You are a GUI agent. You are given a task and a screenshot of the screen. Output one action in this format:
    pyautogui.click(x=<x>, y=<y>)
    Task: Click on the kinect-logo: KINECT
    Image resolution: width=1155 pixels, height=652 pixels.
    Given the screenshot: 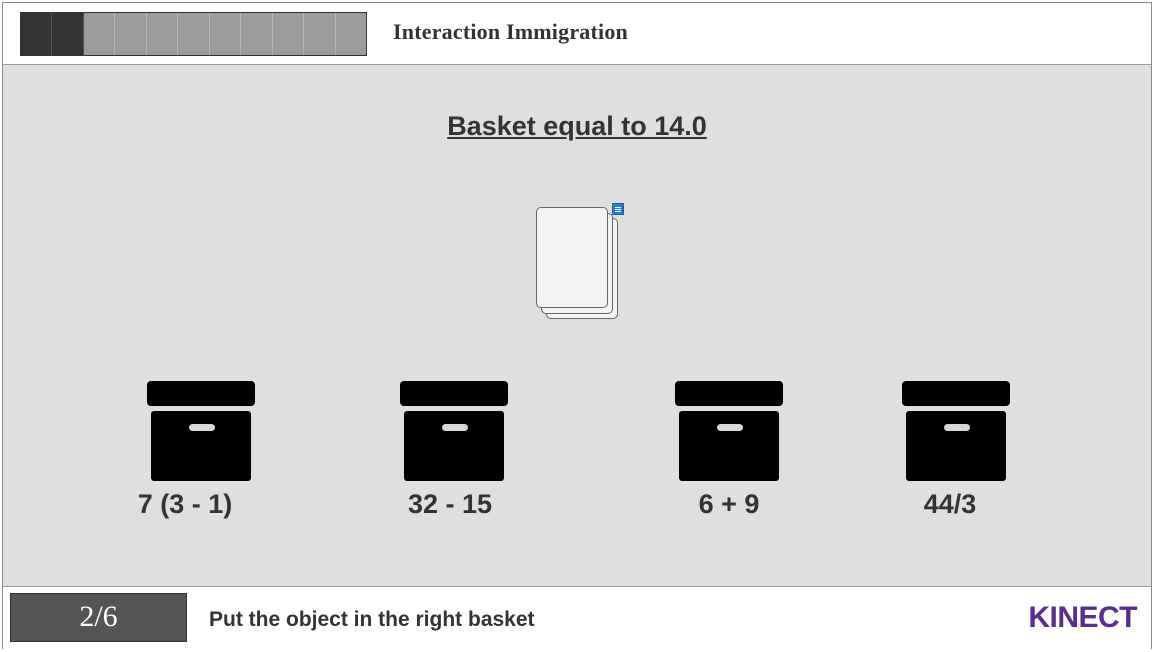 What is the action you would take?
    pyautogui.click(x=1082, y=617)
    